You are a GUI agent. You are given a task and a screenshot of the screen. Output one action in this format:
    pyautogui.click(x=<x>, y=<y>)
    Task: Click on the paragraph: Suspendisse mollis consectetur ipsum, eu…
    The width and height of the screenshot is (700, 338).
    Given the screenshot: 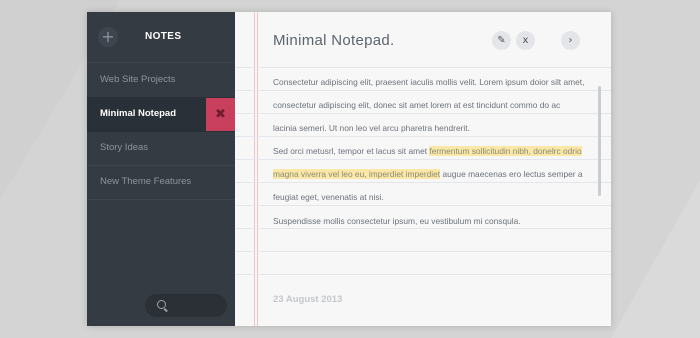 What is the action you would take?
    pyautogui.click(x=397, y=220)
    